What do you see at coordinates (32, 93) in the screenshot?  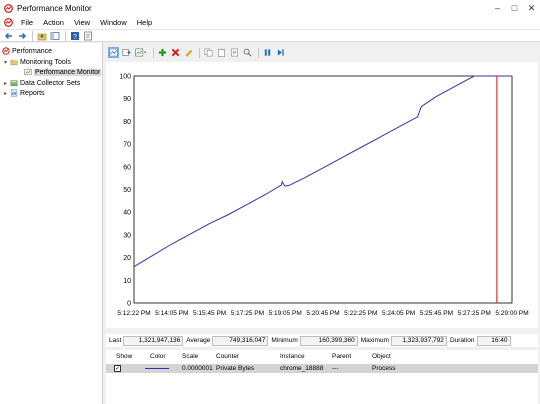 I see `tree-item-reports-label: Reports` at bounding box center [32, 93].